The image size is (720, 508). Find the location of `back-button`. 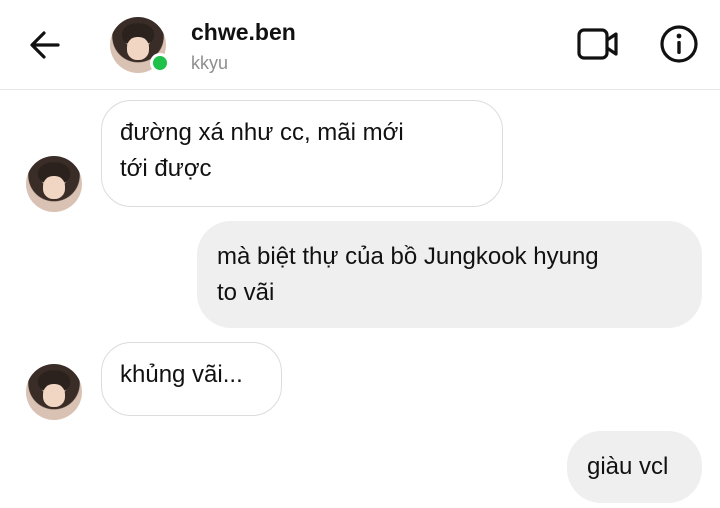

back-button is located at coordinates (45, 45).